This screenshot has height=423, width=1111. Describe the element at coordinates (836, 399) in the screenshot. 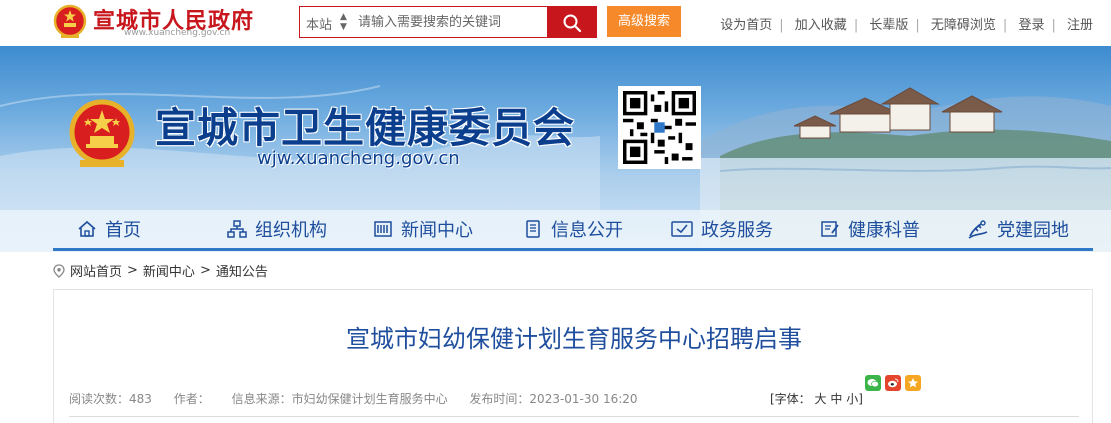

I see `font-size-medium: 中` at that location.